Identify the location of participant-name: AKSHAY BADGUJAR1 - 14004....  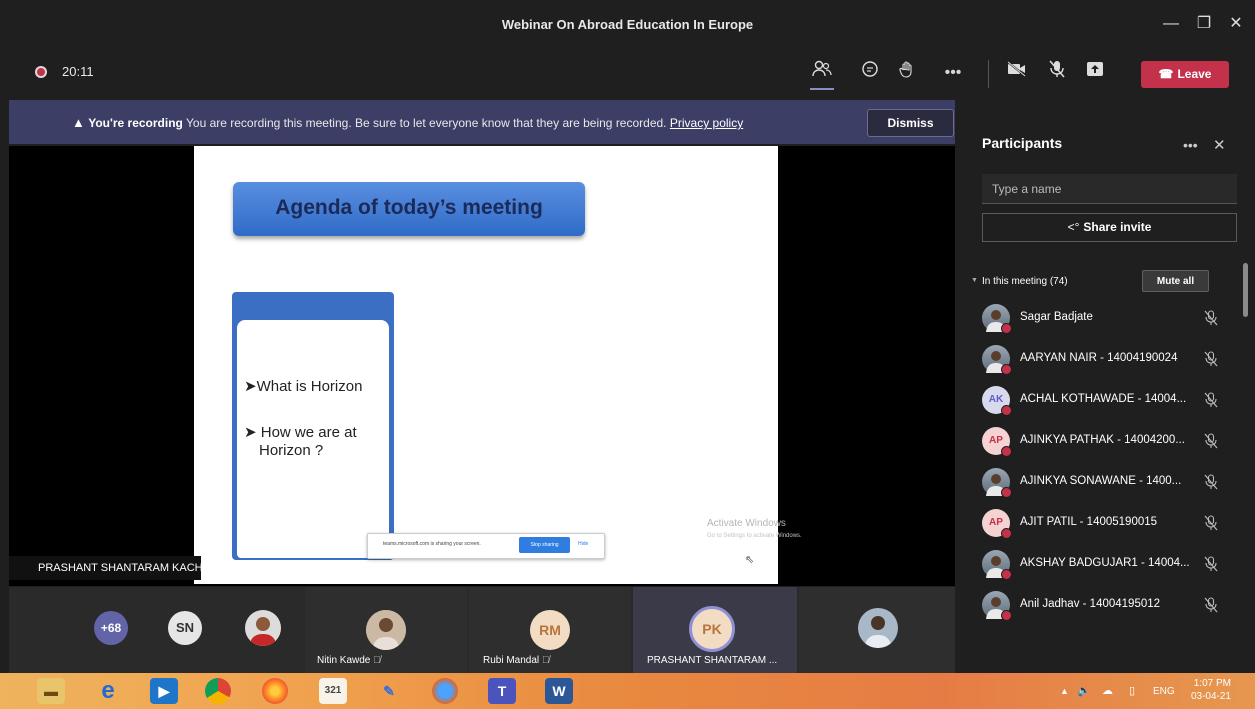
(1105, 563).